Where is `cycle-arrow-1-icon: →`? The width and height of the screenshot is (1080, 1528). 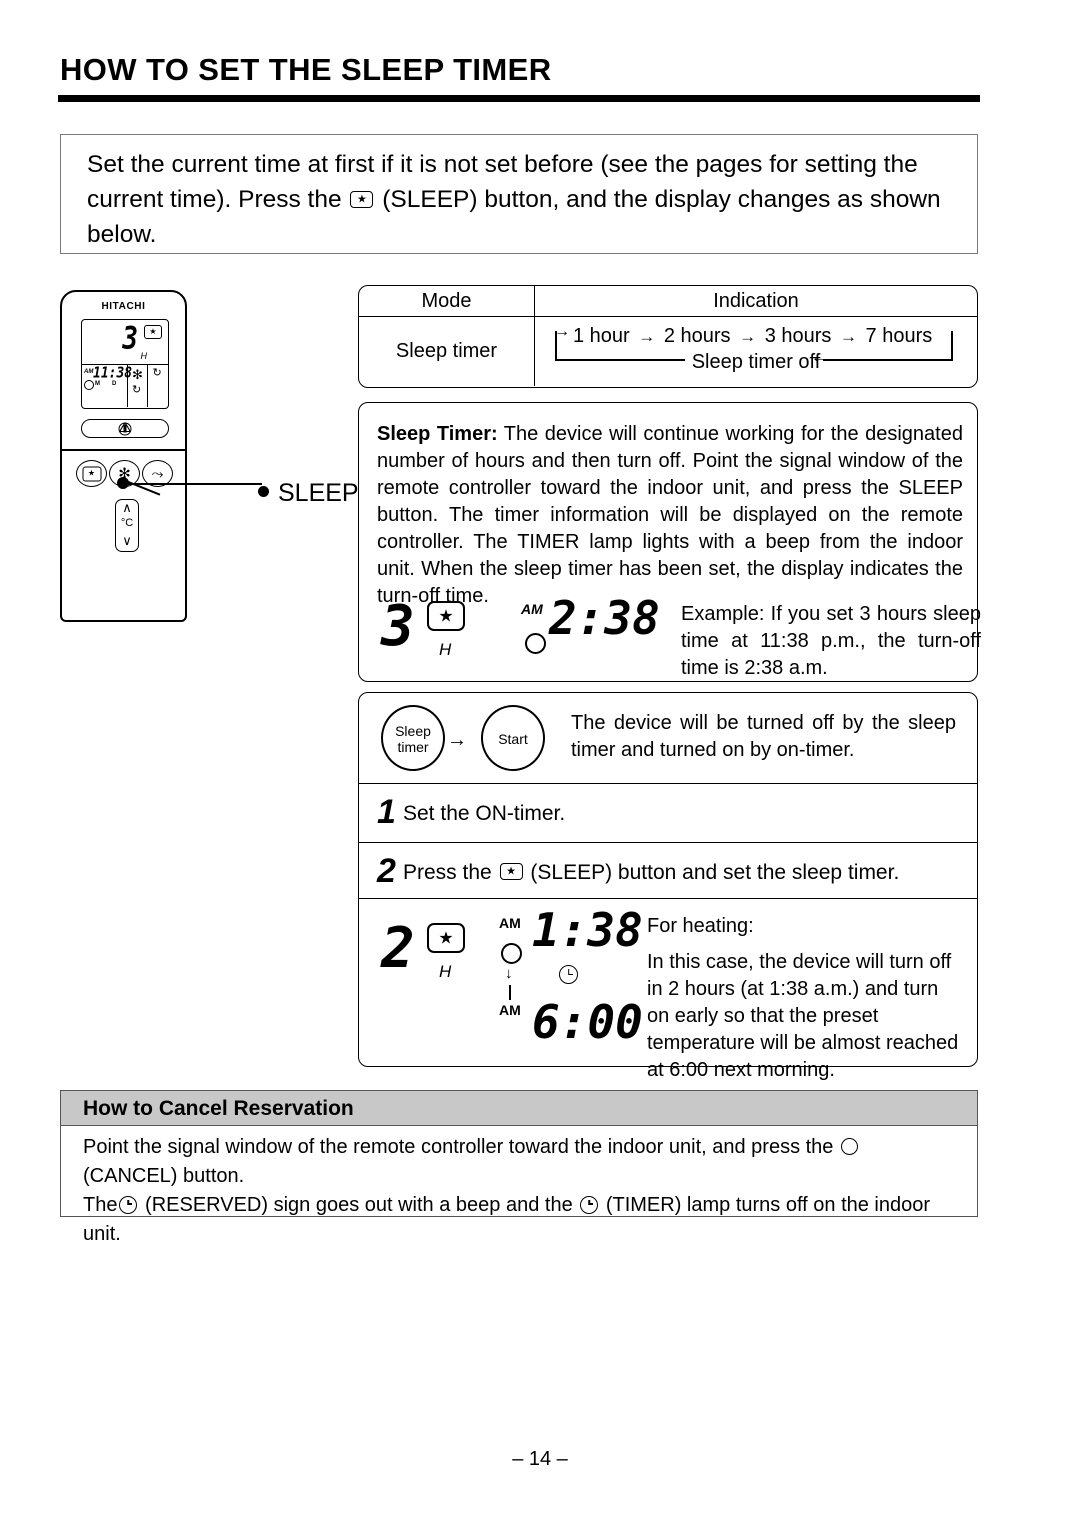 cycle-arrow-1-icon: → is located at coordinates (647, 336).